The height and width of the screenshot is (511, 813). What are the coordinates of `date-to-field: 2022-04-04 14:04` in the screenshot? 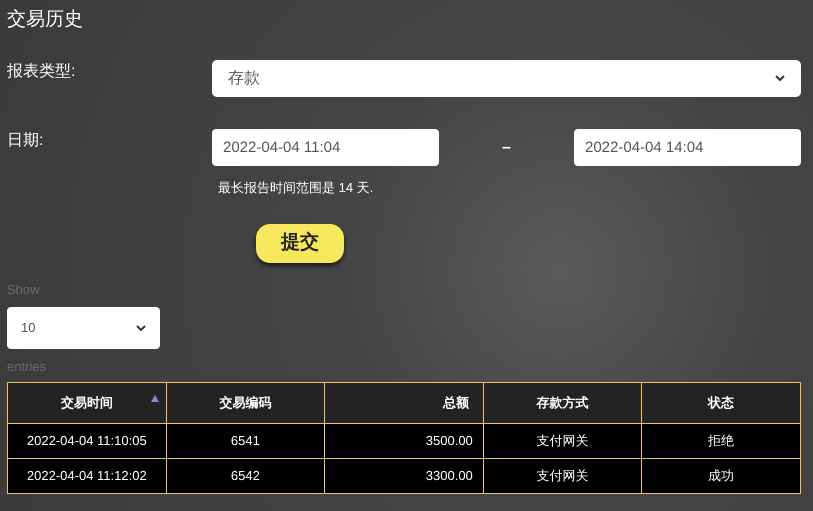 It's located at (687, 147).